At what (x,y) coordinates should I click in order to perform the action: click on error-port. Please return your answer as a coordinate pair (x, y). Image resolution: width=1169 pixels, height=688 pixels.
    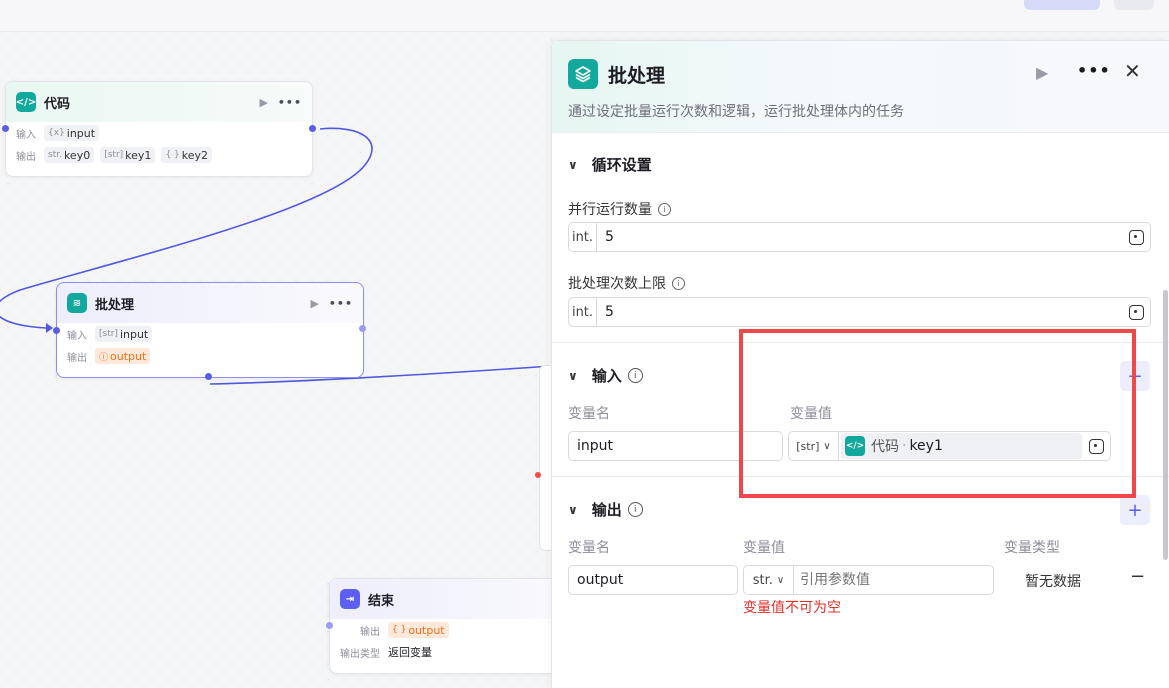
    Looking at the image, I should click on (538, 475).